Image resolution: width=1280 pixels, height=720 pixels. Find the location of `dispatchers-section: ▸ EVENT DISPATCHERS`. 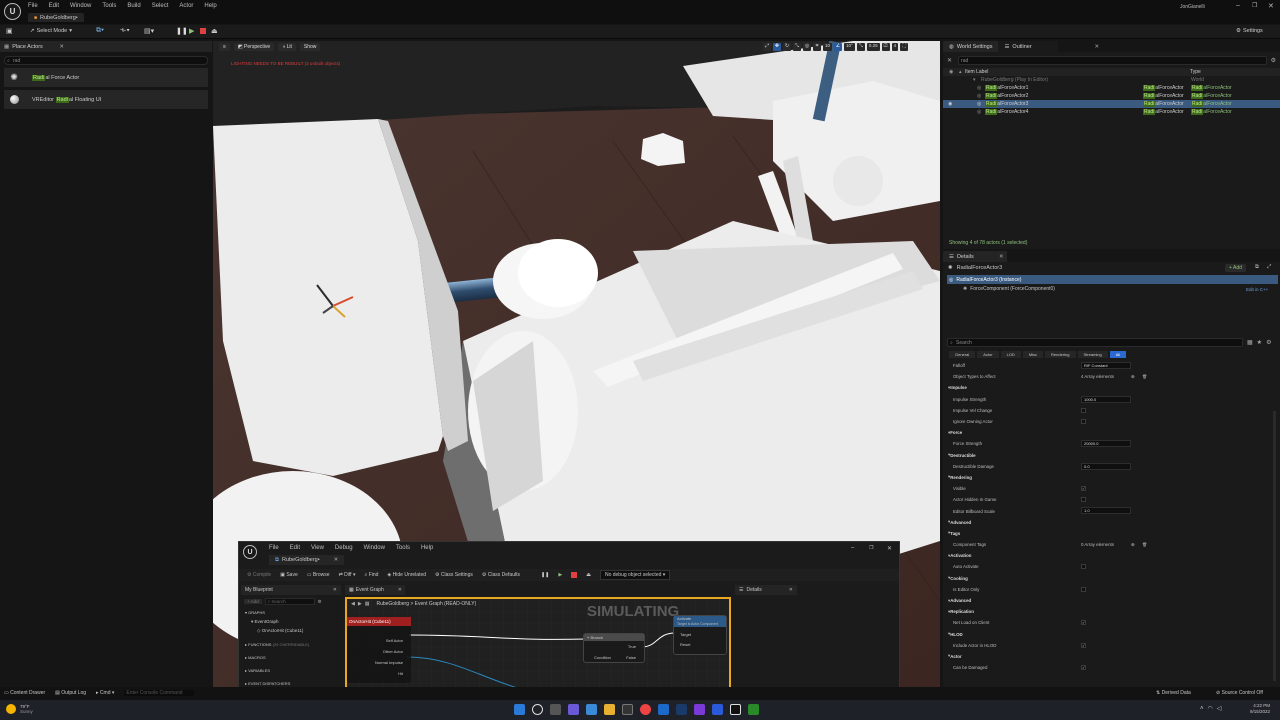

dispatchers-section: ▸ EVENT DISPATCHERS is located at coordinates (291, 683).